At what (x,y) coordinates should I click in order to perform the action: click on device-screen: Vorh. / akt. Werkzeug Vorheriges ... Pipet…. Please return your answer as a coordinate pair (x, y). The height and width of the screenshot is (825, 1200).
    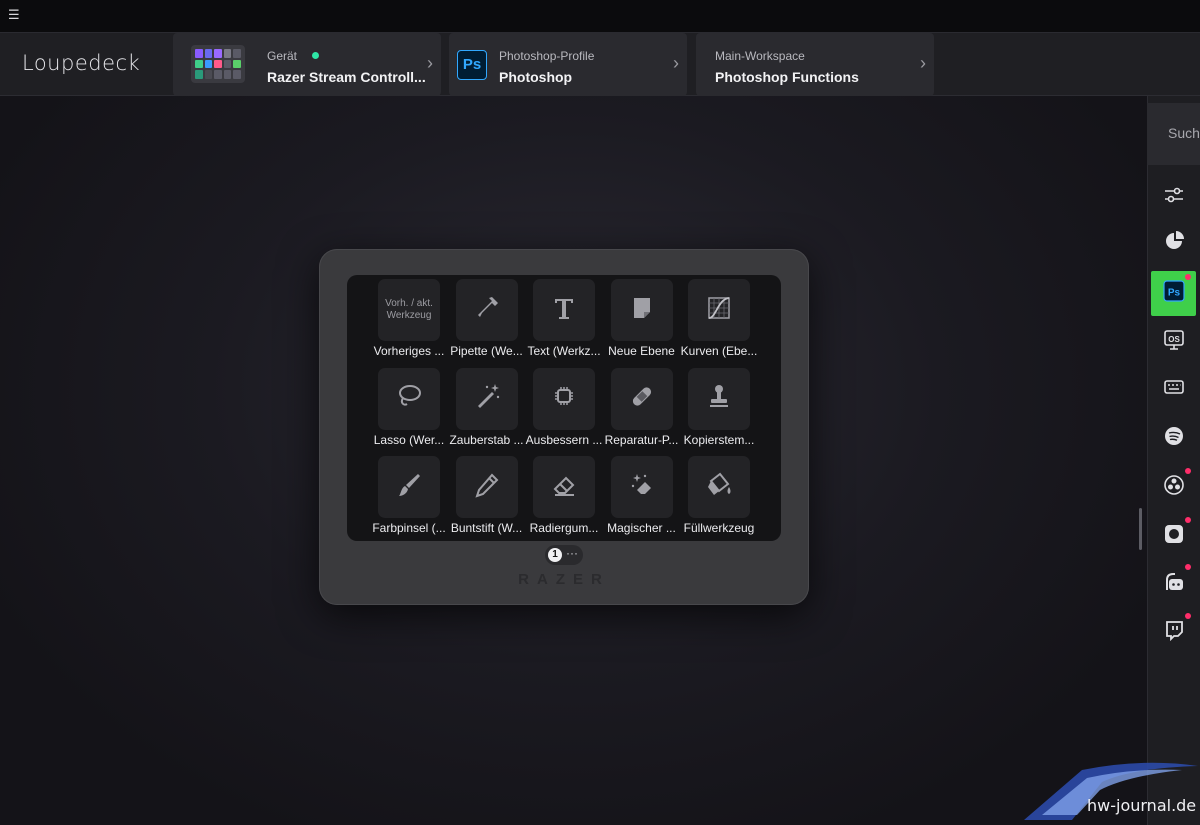
    Looking at the image, I should click on (564, 408).